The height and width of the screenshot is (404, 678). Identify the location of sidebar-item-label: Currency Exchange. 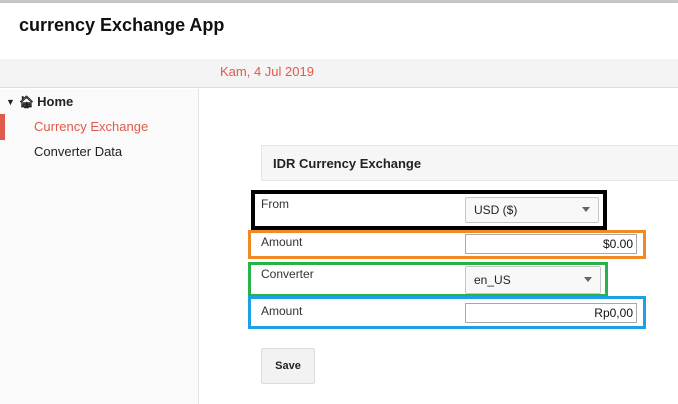
(91, 126).